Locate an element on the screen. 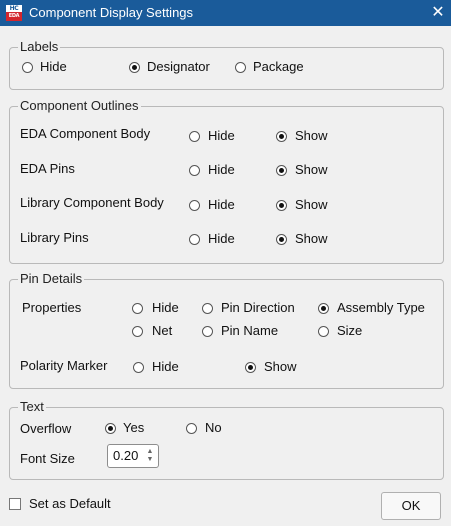 This screenshot has width=451, height=526. app-logo-icon: HC EDA is located at coordinates (14, 13).